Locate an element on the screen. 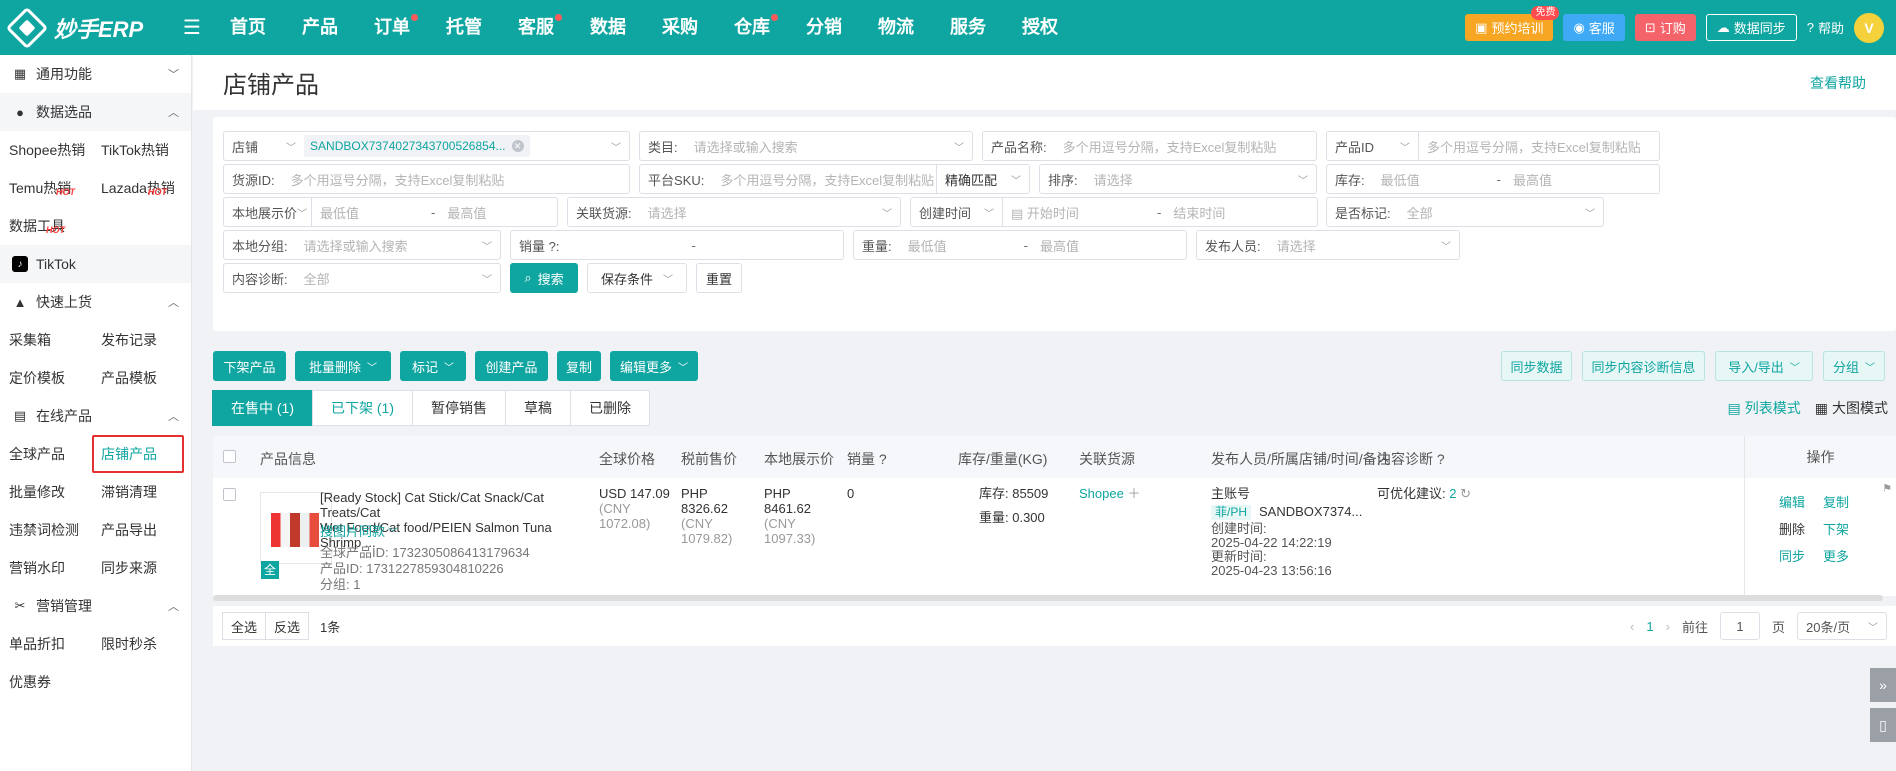 The width and height of the screenshot is (1896, 771). delist-link: 下架 is located at coordinates (1836, 528).